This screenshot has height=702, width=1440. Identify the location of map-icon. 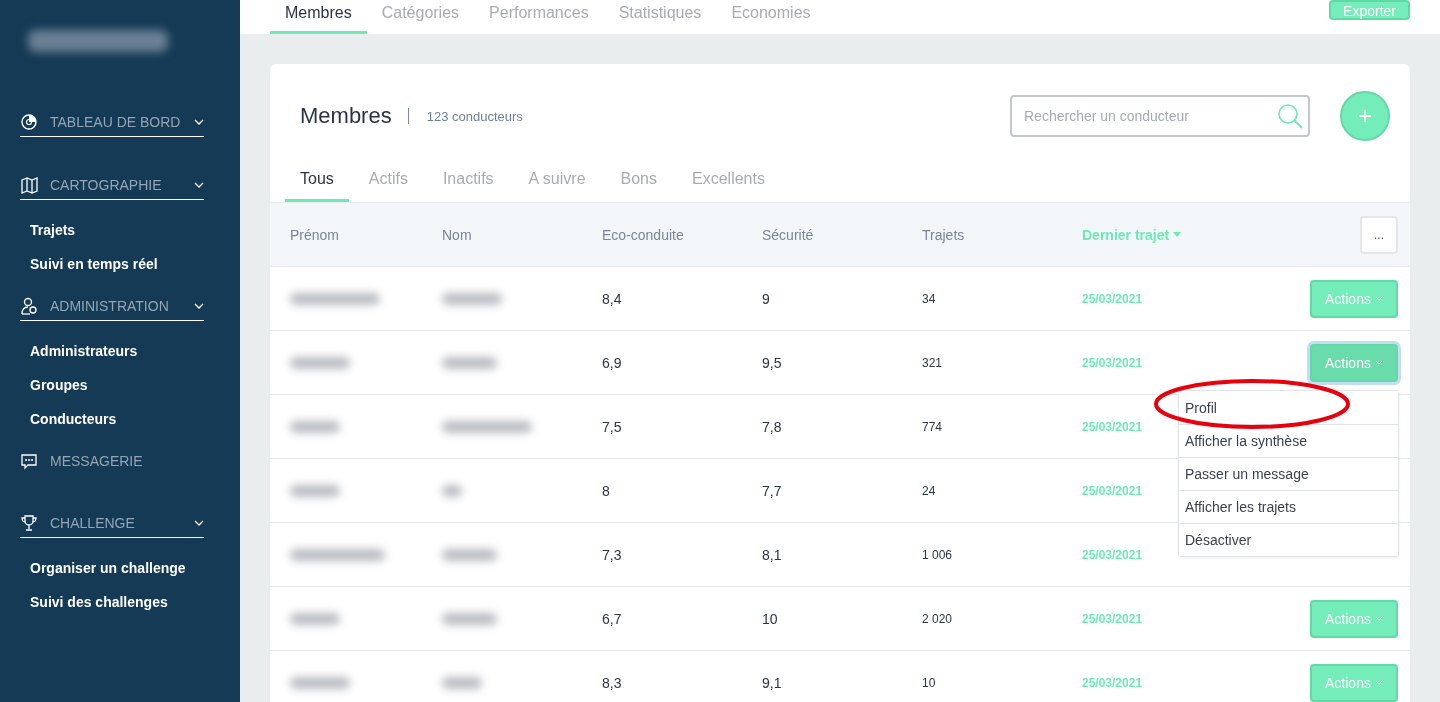
(29, 185).